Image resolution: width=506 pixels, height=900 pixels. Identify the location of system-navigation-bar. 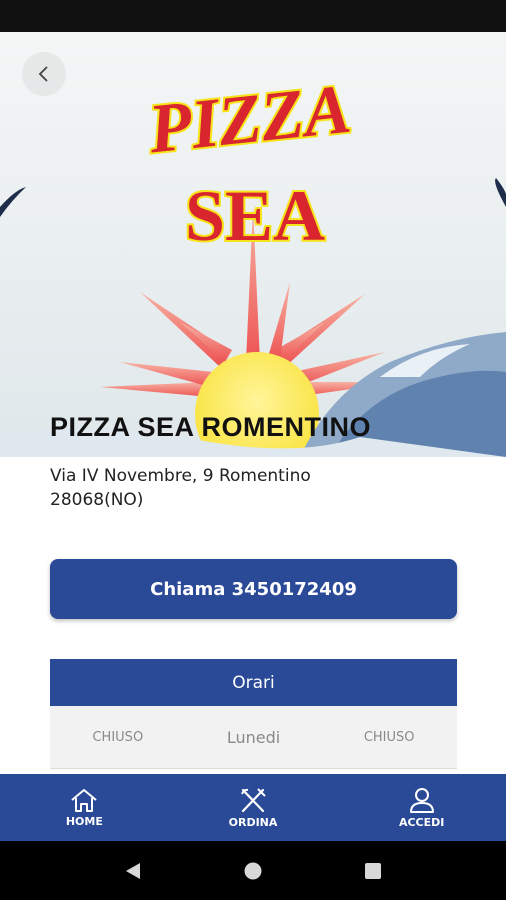
(253, 870).